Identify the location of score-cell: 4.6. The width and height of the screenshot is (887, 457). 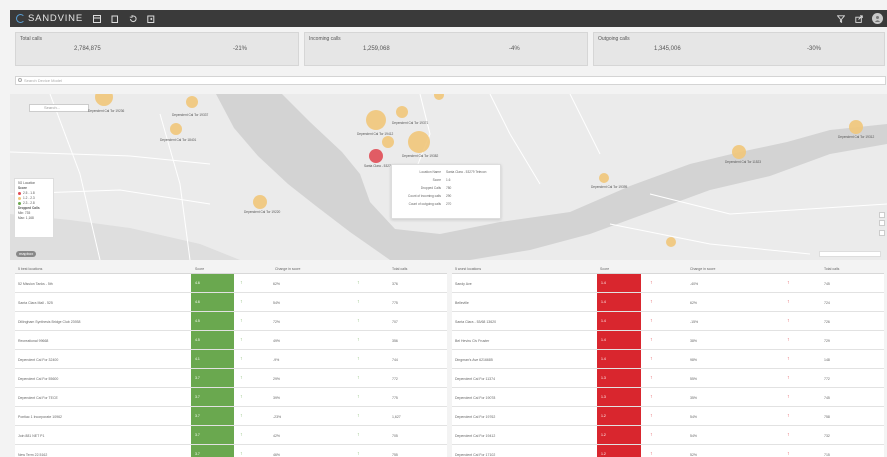
(212, 283).